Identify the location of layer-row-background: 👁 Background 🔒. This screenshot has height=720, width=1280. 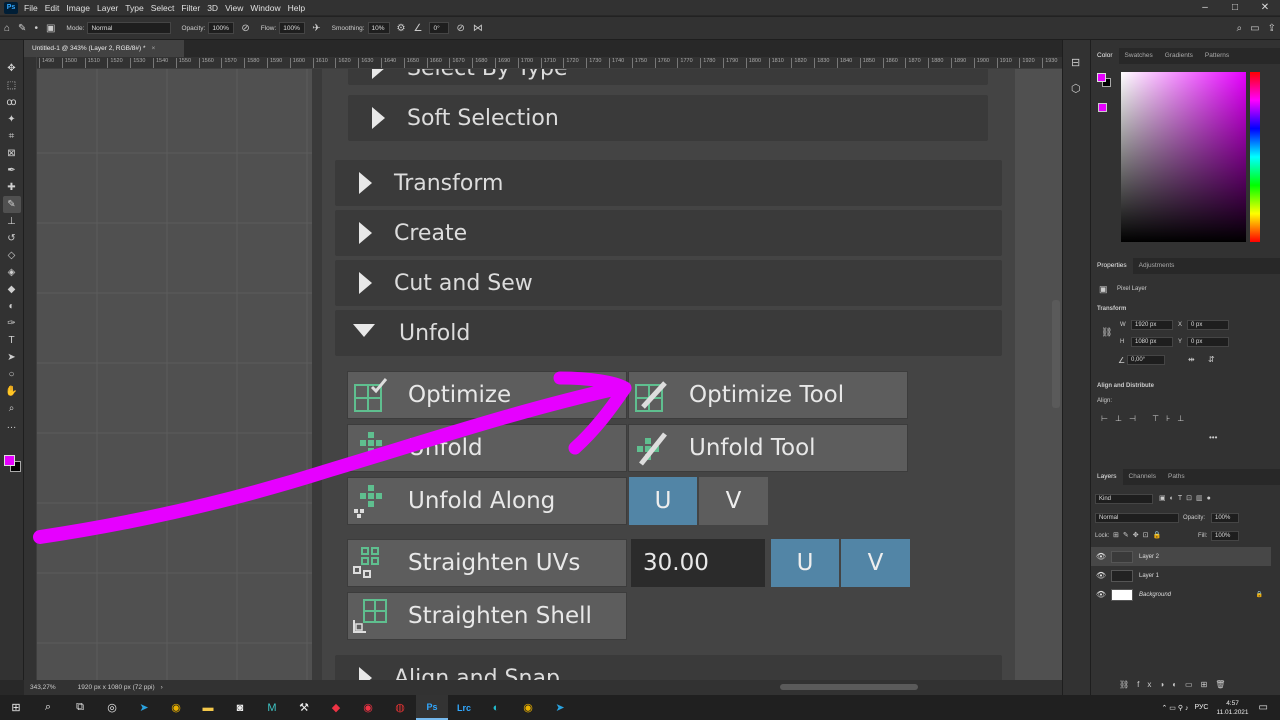
(1181, 594).